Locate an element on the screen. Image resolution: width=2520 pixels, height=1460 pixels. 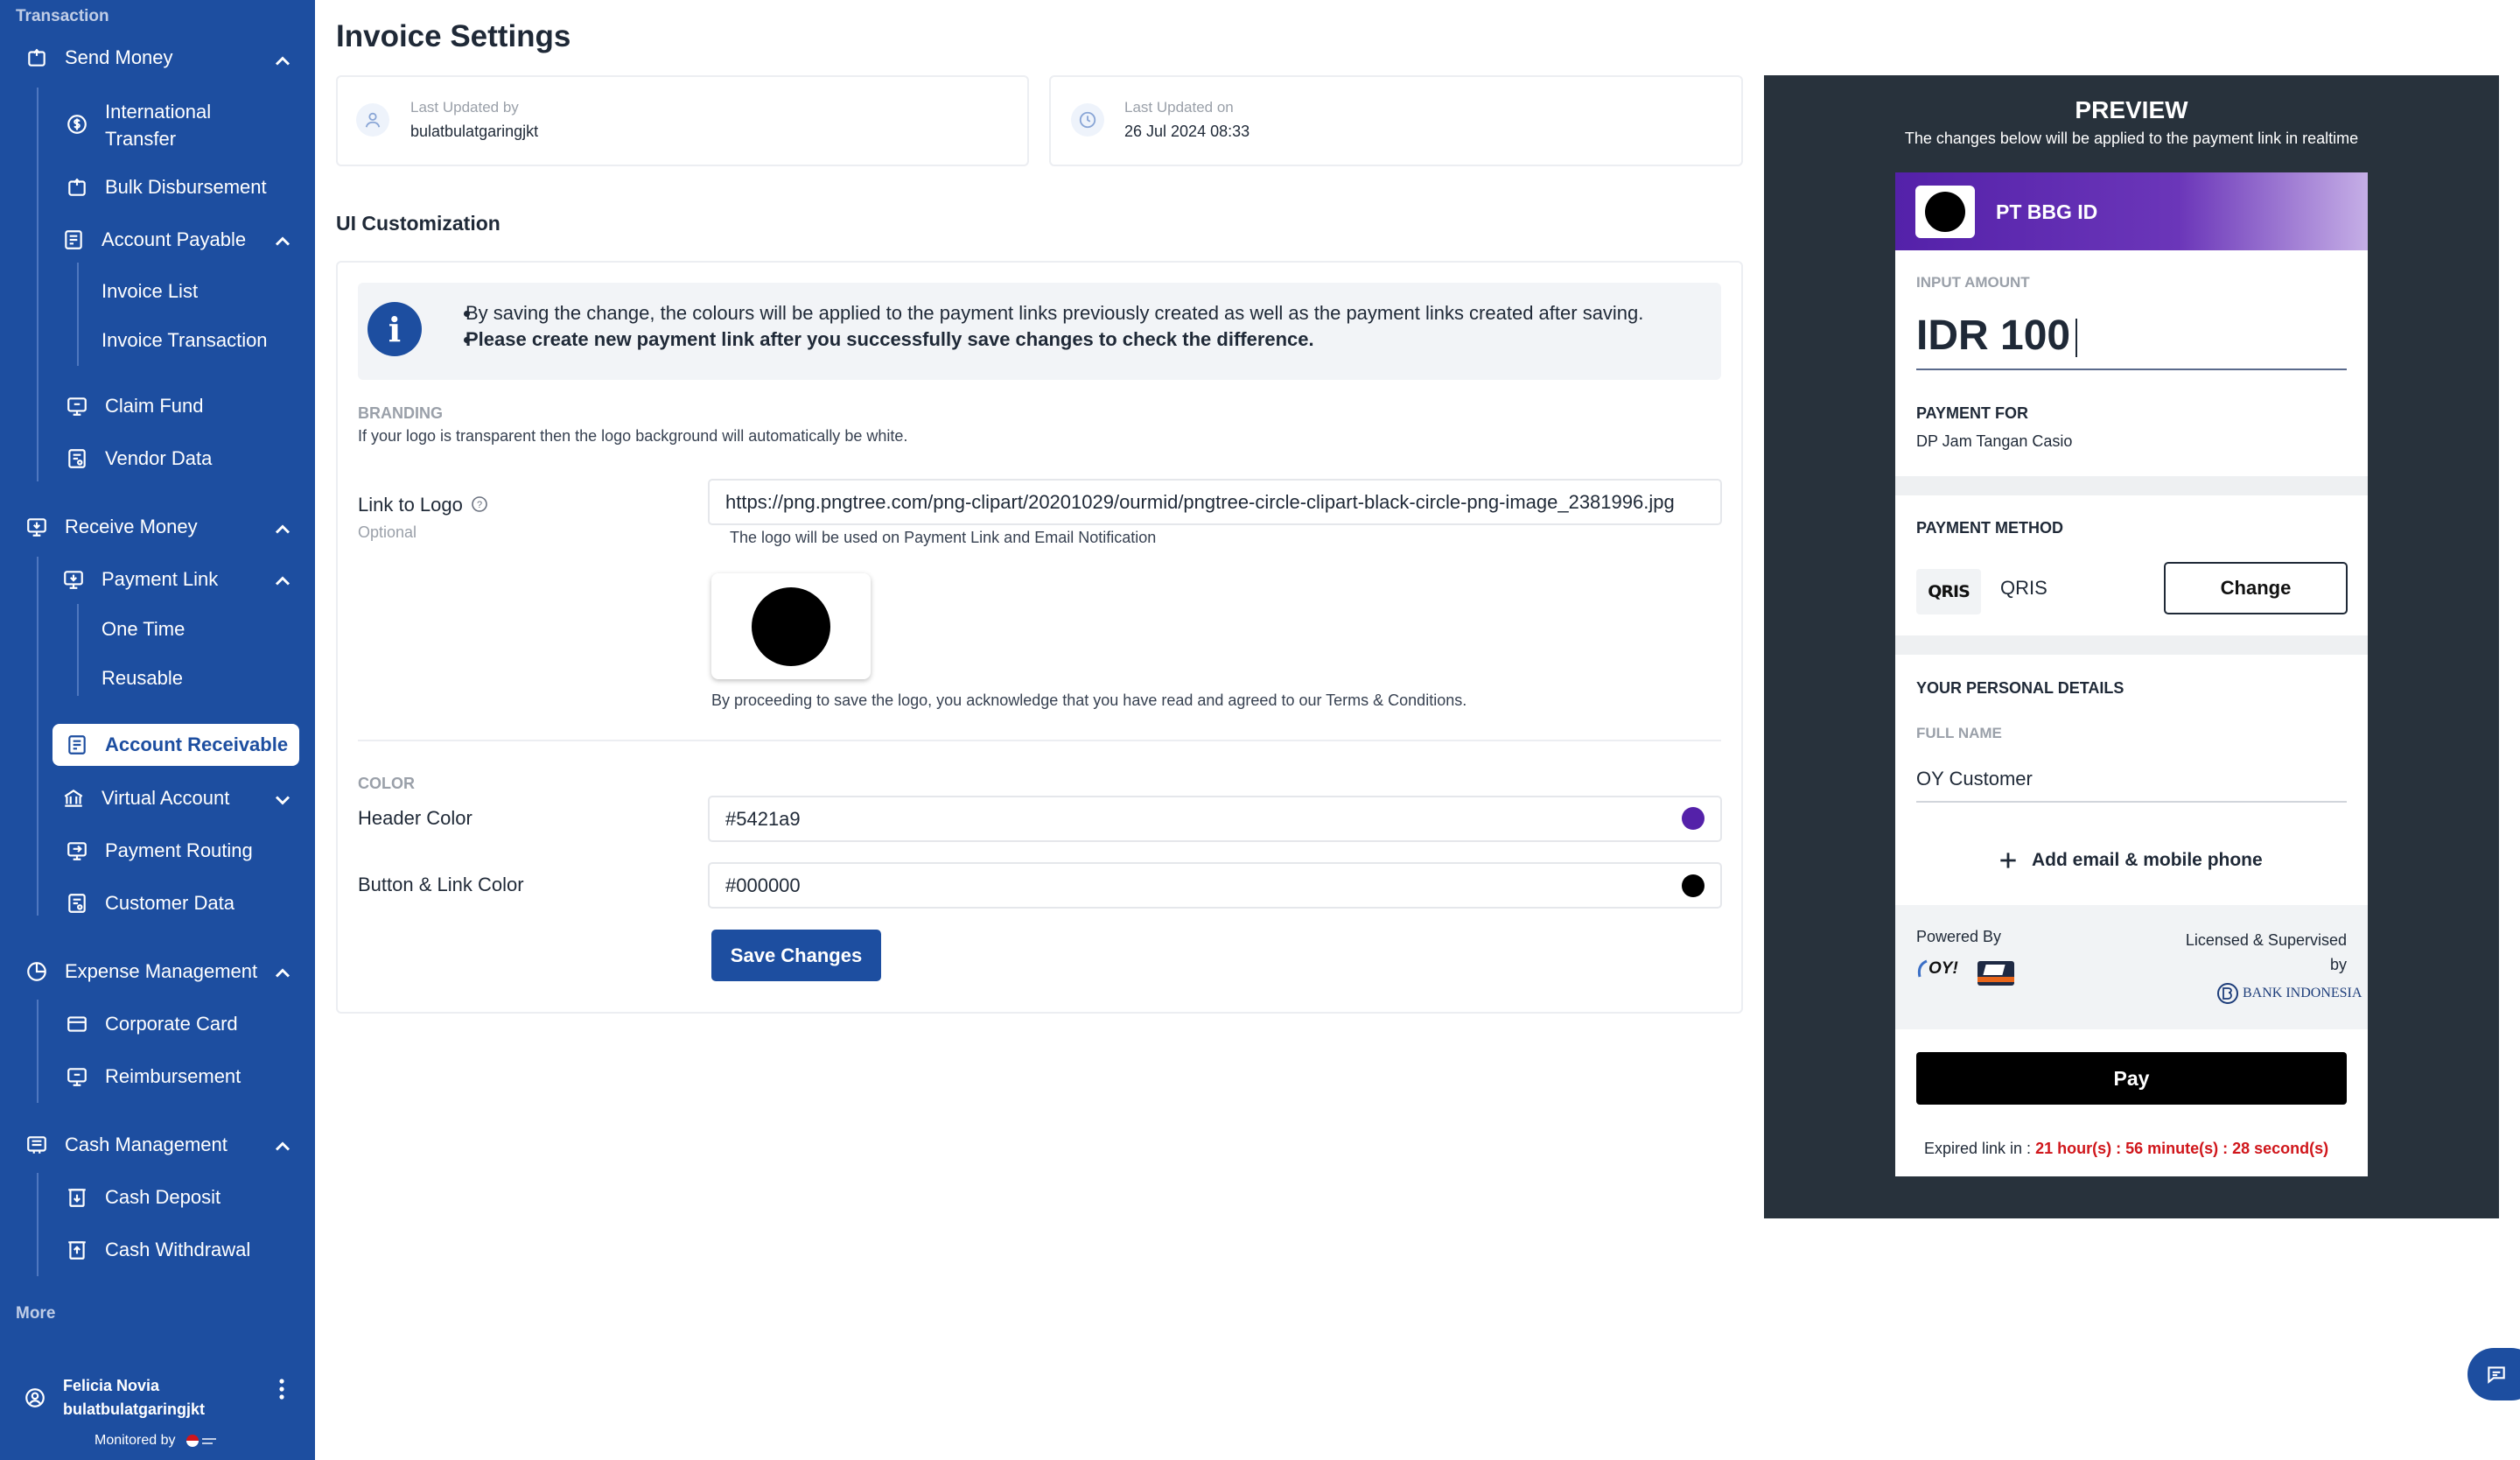
info-icon: i is located at coordinates (395, 329).